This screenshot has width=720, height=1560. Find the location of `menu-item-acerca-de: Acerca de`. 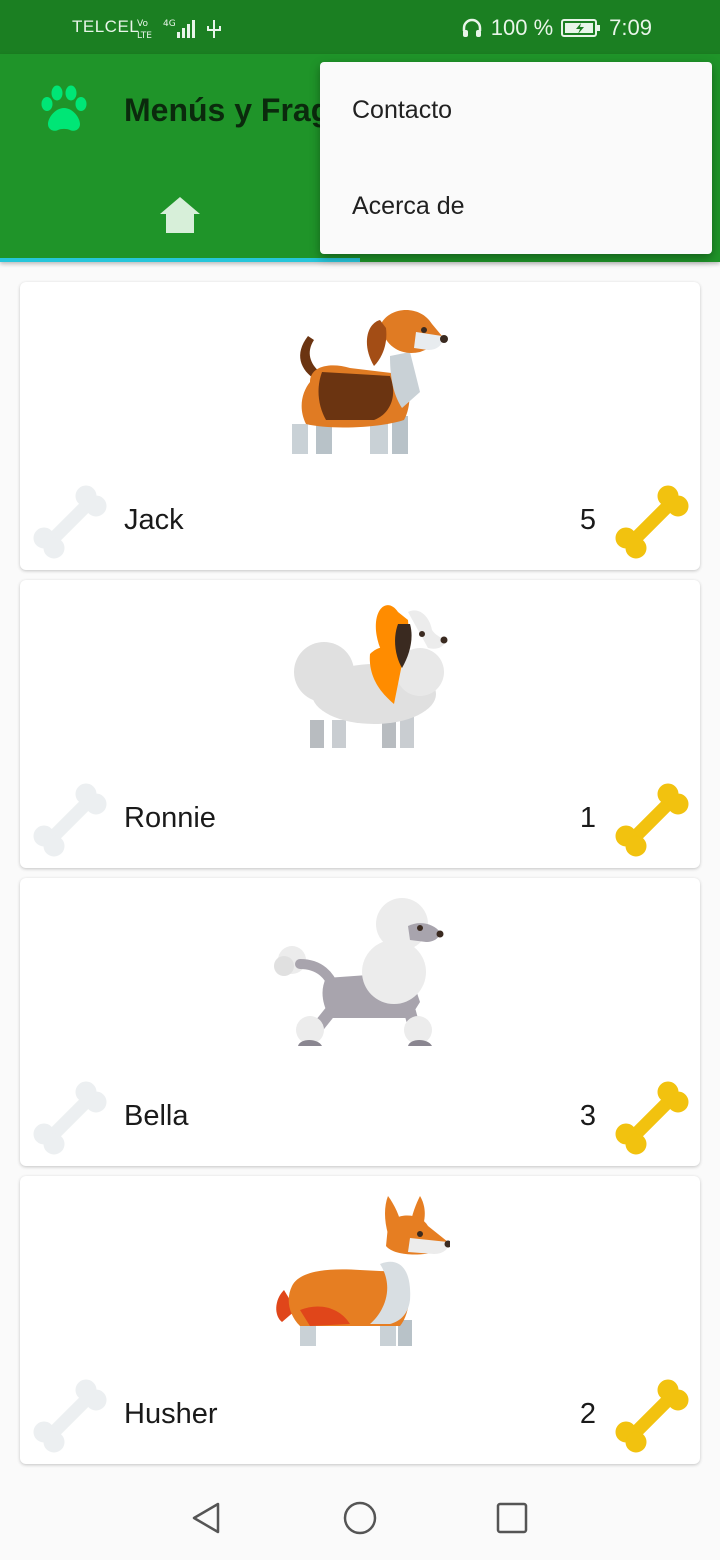

menu-item-acerca-de: Acerca de is located at coordinates (516, 206).